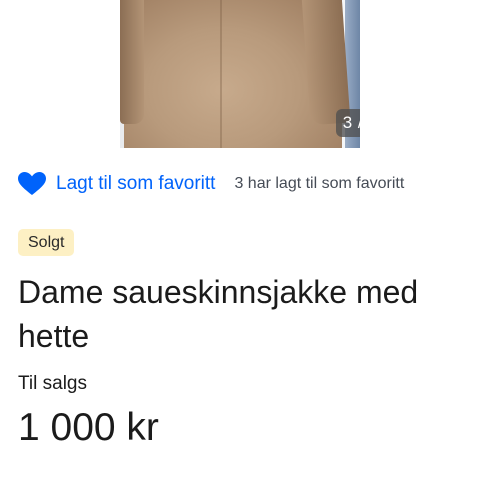  What do you see at coordinates (348, 123) in the screenshot?
I see `image-counter: 3 / 3` at bounding box center [348, 123].